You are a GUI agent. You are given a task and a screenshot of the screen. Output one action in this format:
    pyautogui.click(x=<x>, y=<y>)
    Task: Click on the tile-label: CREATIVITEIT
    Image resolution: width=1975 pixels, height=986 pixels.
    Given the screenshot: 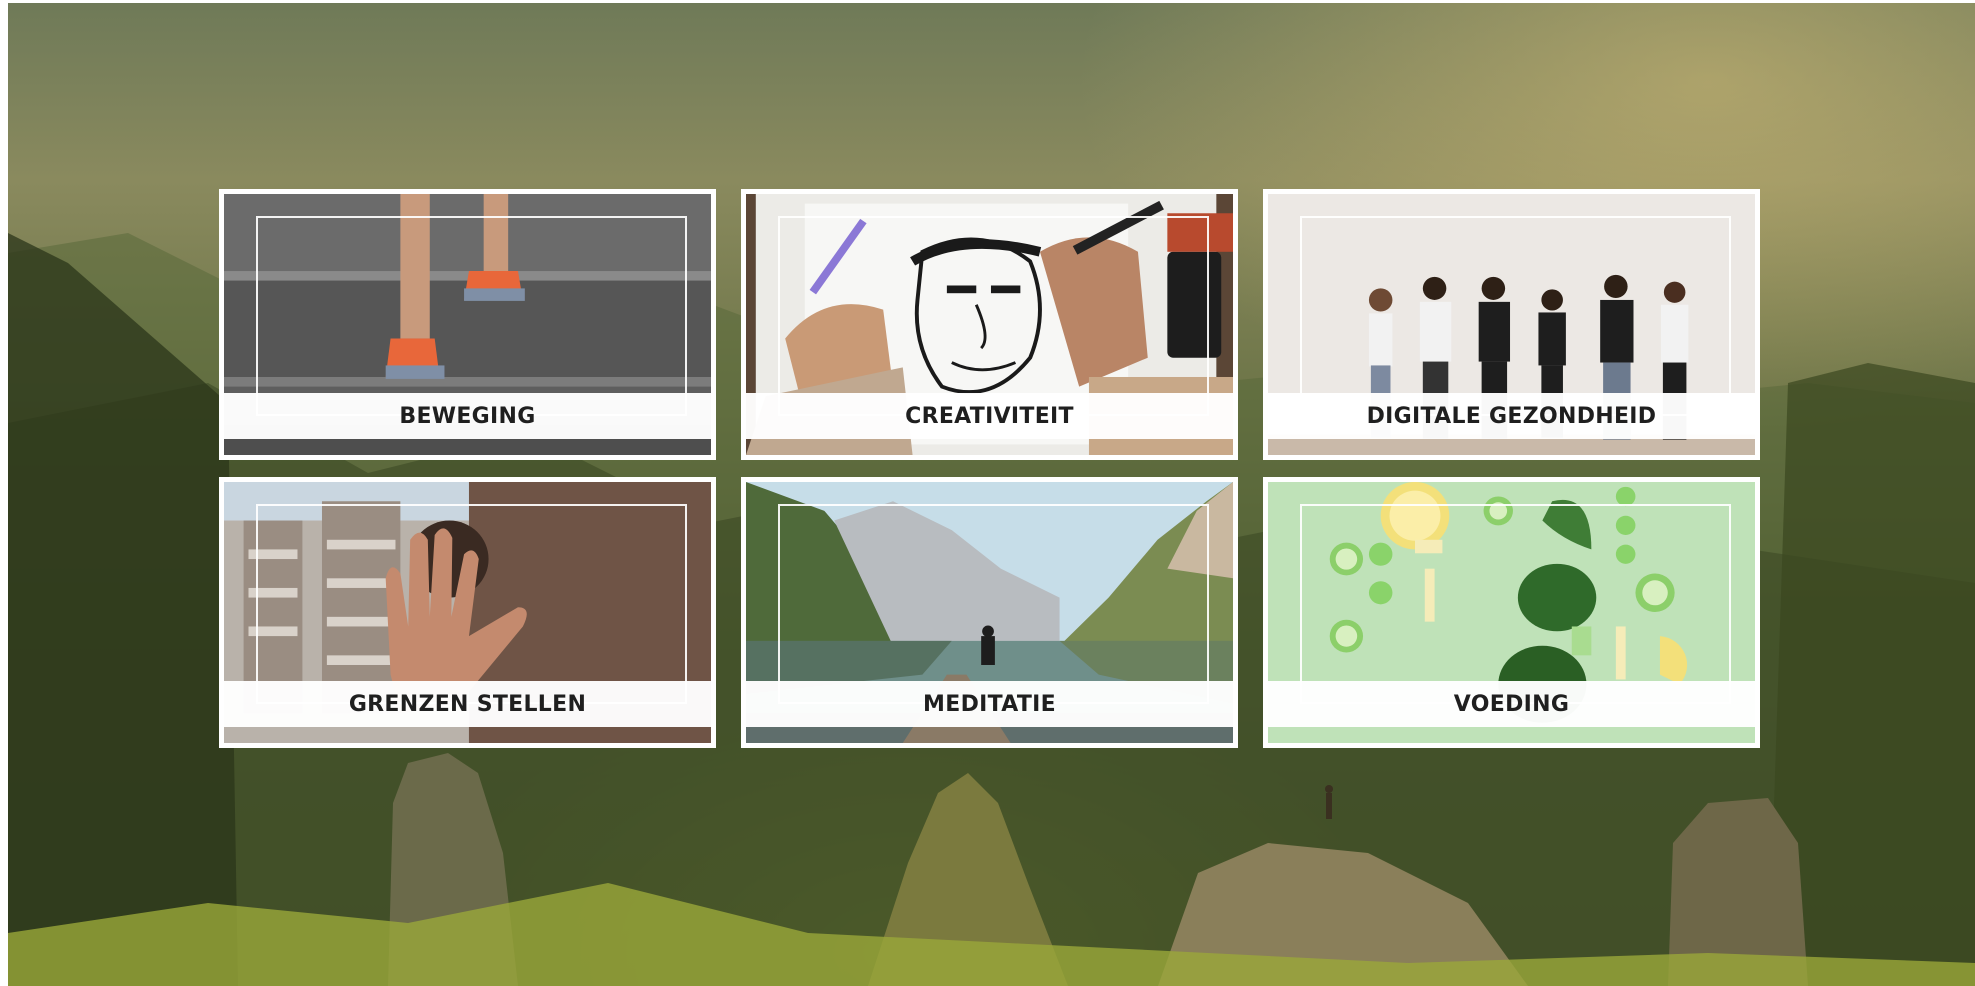 What is the action you would take?
    pyautogui.click(x=989, y=416)
    